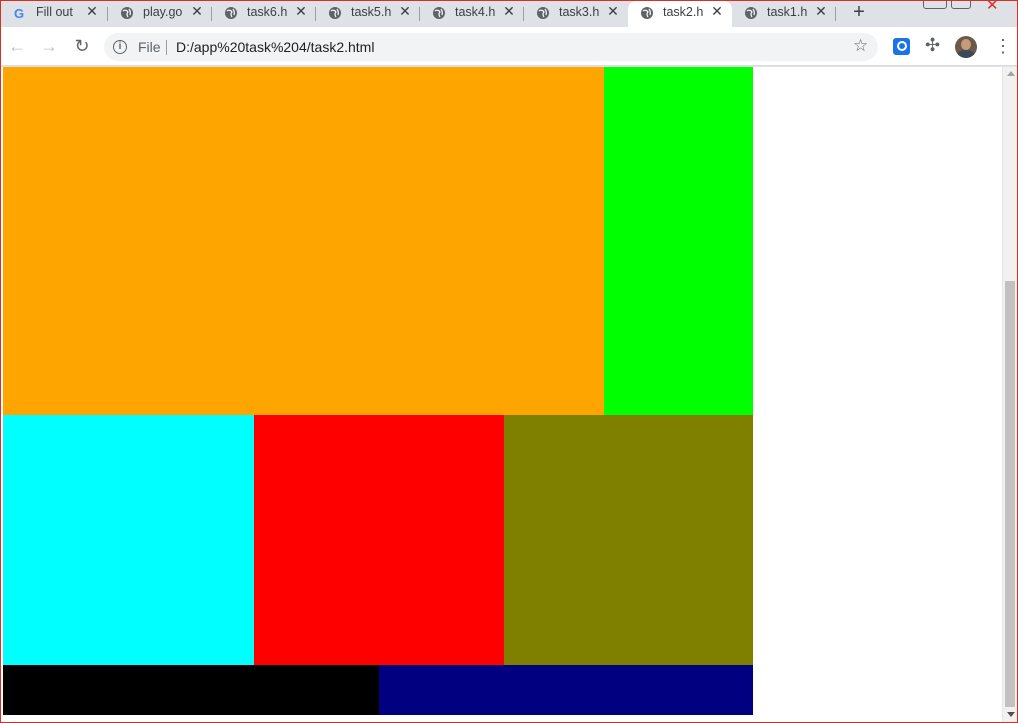 This screenshot has width=1018, height=723. I want to click on vertical-scrollbar, so click(1009, 394).